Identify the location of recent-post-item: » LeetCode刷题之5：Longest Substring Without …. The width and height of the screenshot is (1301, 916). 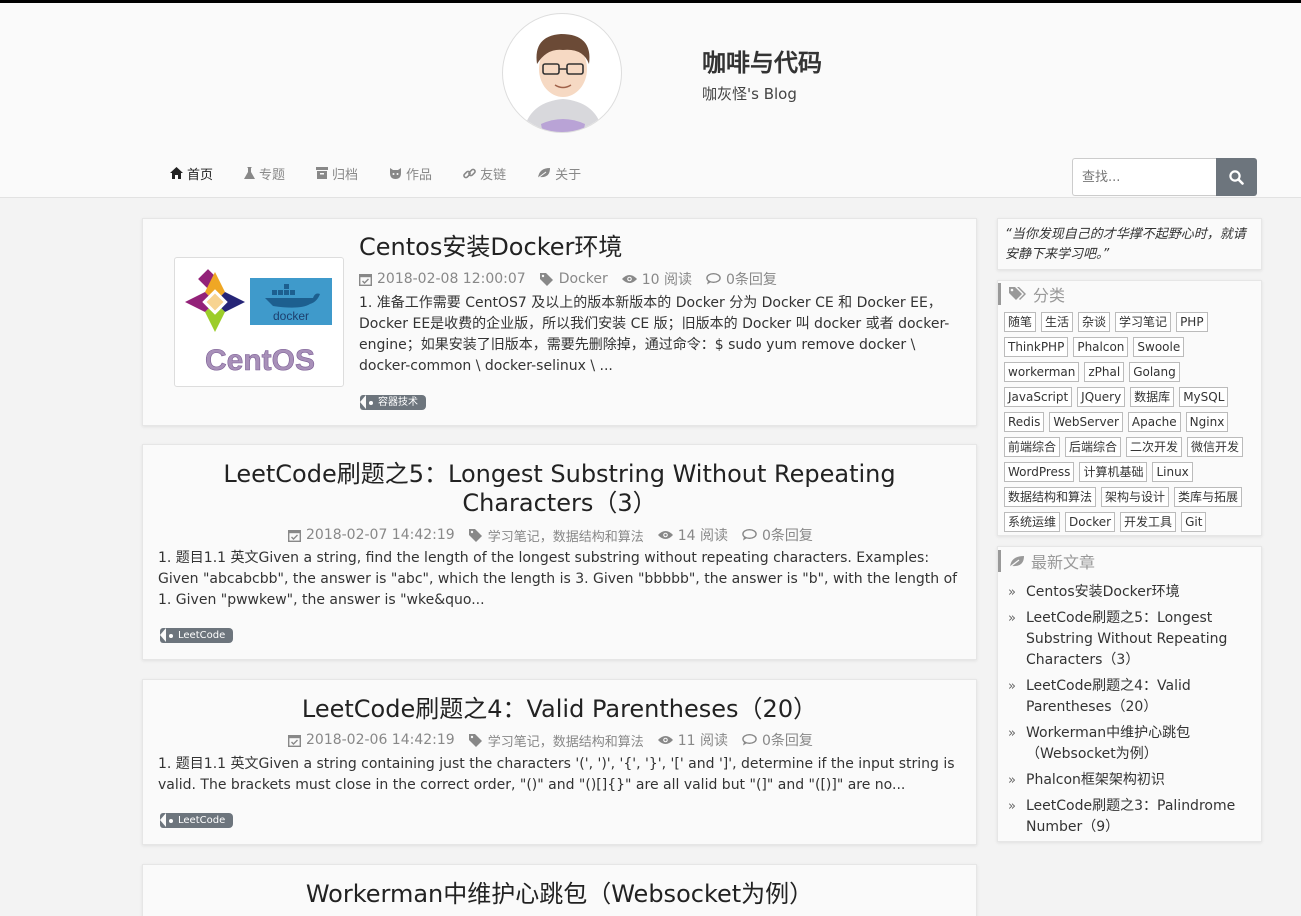
(1130, 639).